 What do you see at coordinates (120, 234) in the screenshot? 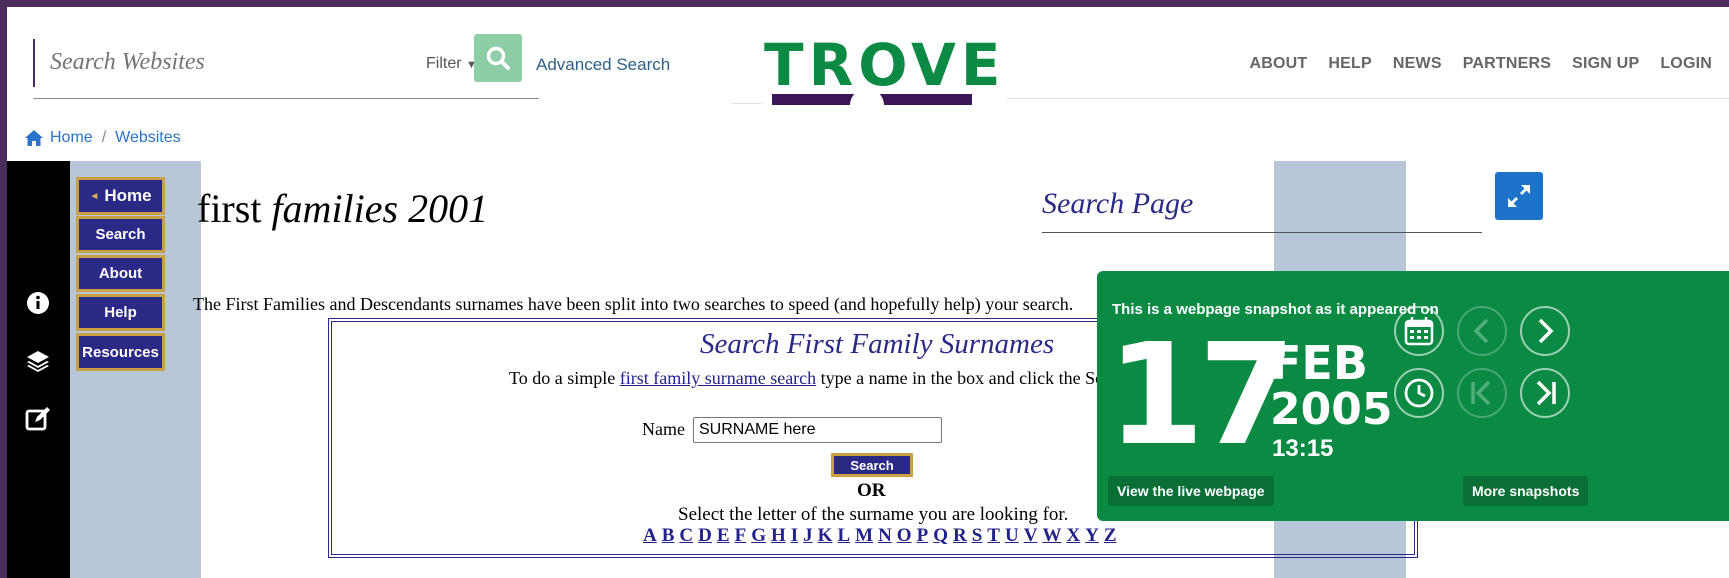
I see `archive-nav-search: Search` at bounding box center [120, 234].